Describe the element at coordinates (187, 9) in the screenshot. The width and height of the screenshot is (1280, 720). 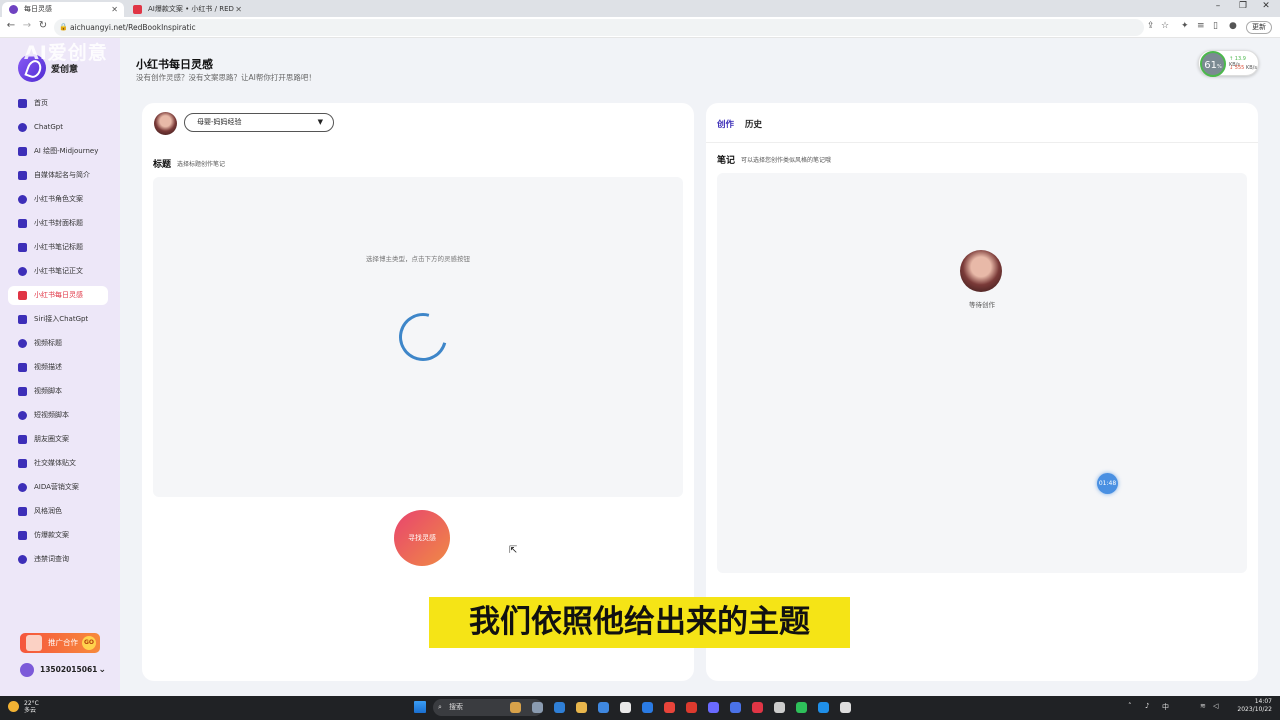
I see `browser-tab-red: AI爆款文案 • 小红书 / RED ✕` at that location.